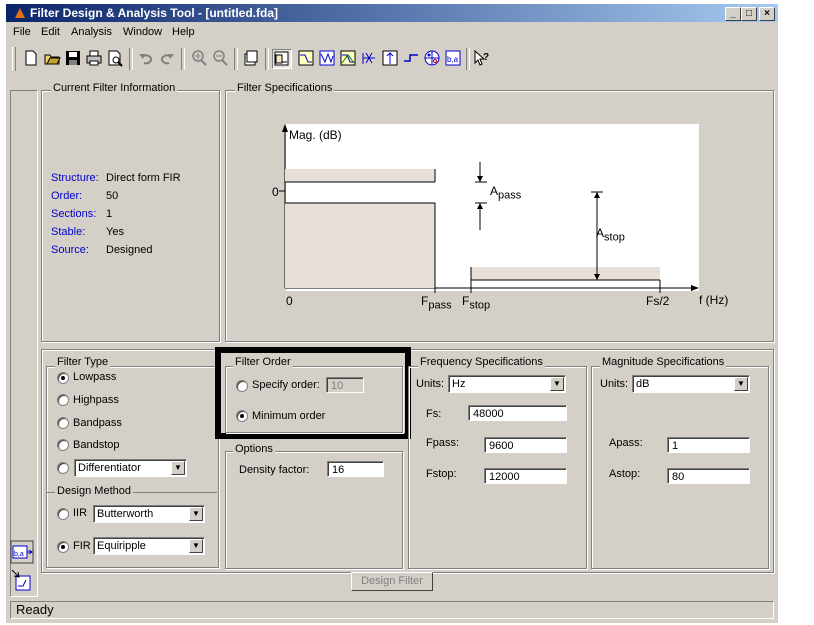 The height and width of the screenshot is (625, 814). I want to click on other-filter-select: Differentiator ▼, so click(130, 468).